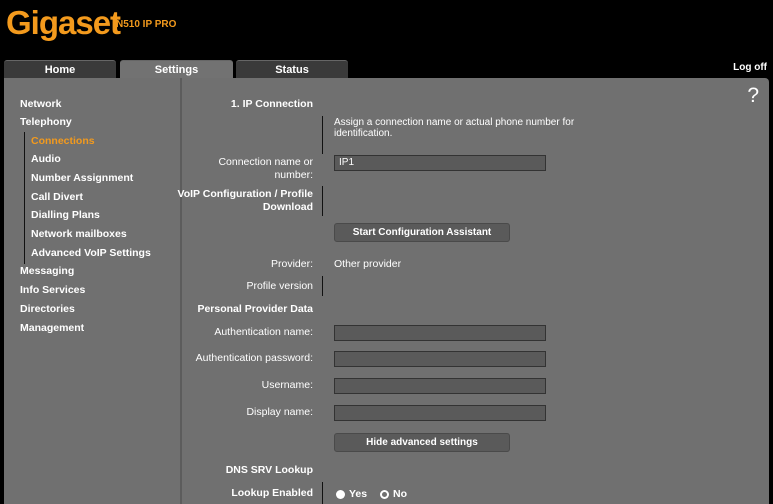  Describe the element at coordinates (91, 253) in the screenshot. I see `sidebar-item-advanced-voip: Advanced VoIP Settings` at that location.